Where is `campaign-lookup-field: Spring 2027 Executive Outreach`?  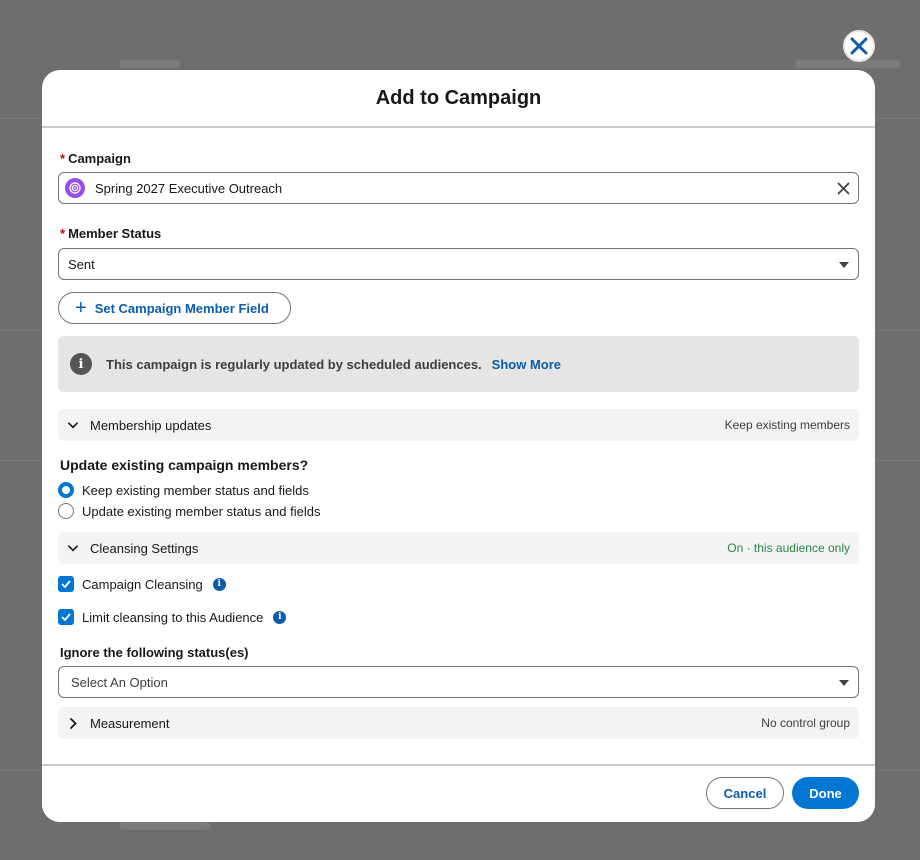
campaign-lookup-field: Spring 2027 Executive Outreach is located at coordinates (458, 188).